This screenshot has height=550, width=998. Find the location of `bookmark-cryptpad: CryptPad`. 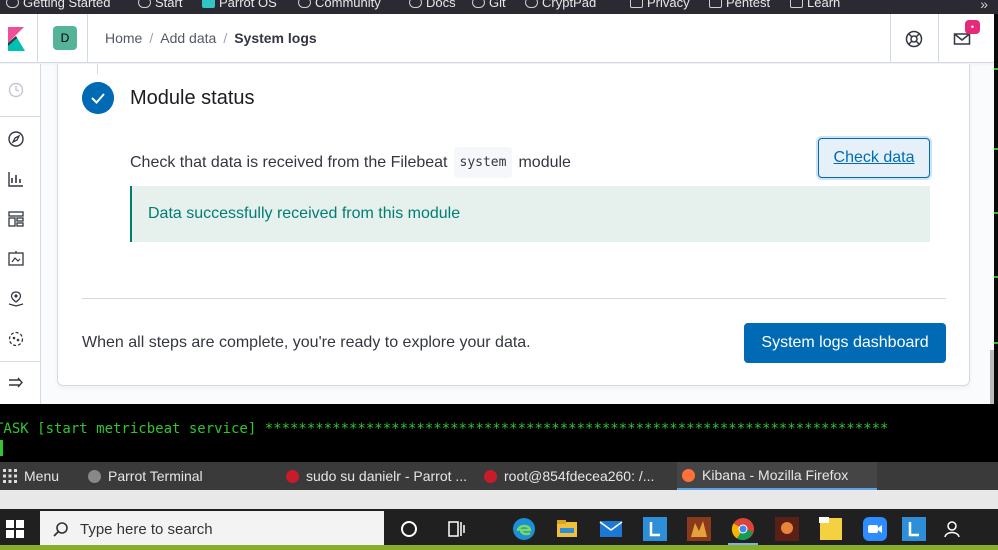

bookmark-cryptpad: CryptPad is located at coordinates (560, 5).